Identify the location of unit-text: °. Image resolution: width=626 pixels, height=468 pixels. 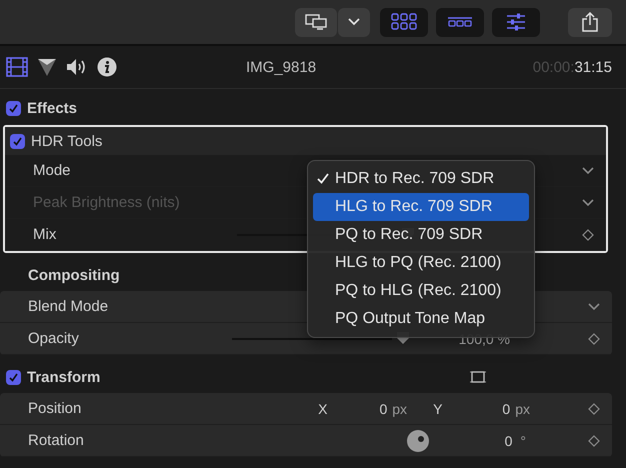
(523, 440).